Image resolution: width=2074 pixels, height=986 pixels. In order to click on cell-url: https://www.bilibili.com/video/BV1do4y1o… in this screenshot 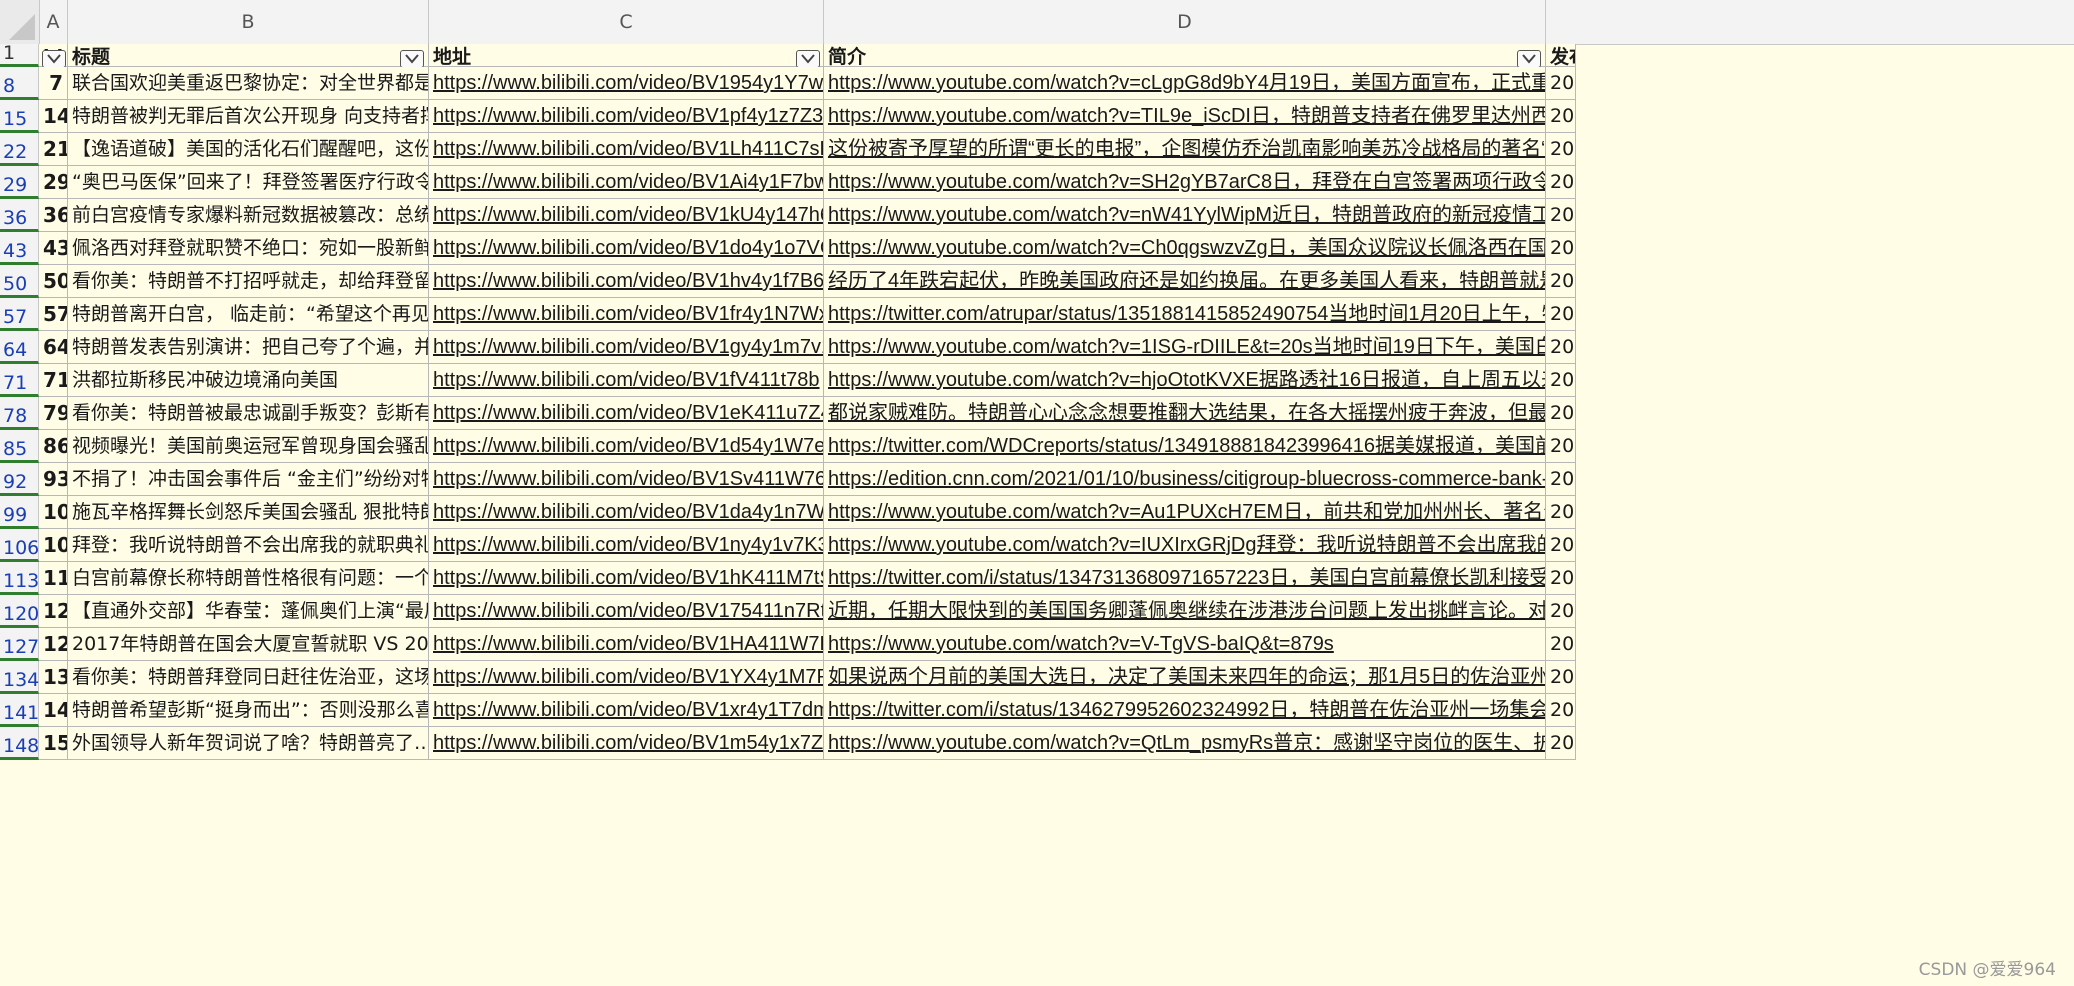, I will do `click(626, 248)`.